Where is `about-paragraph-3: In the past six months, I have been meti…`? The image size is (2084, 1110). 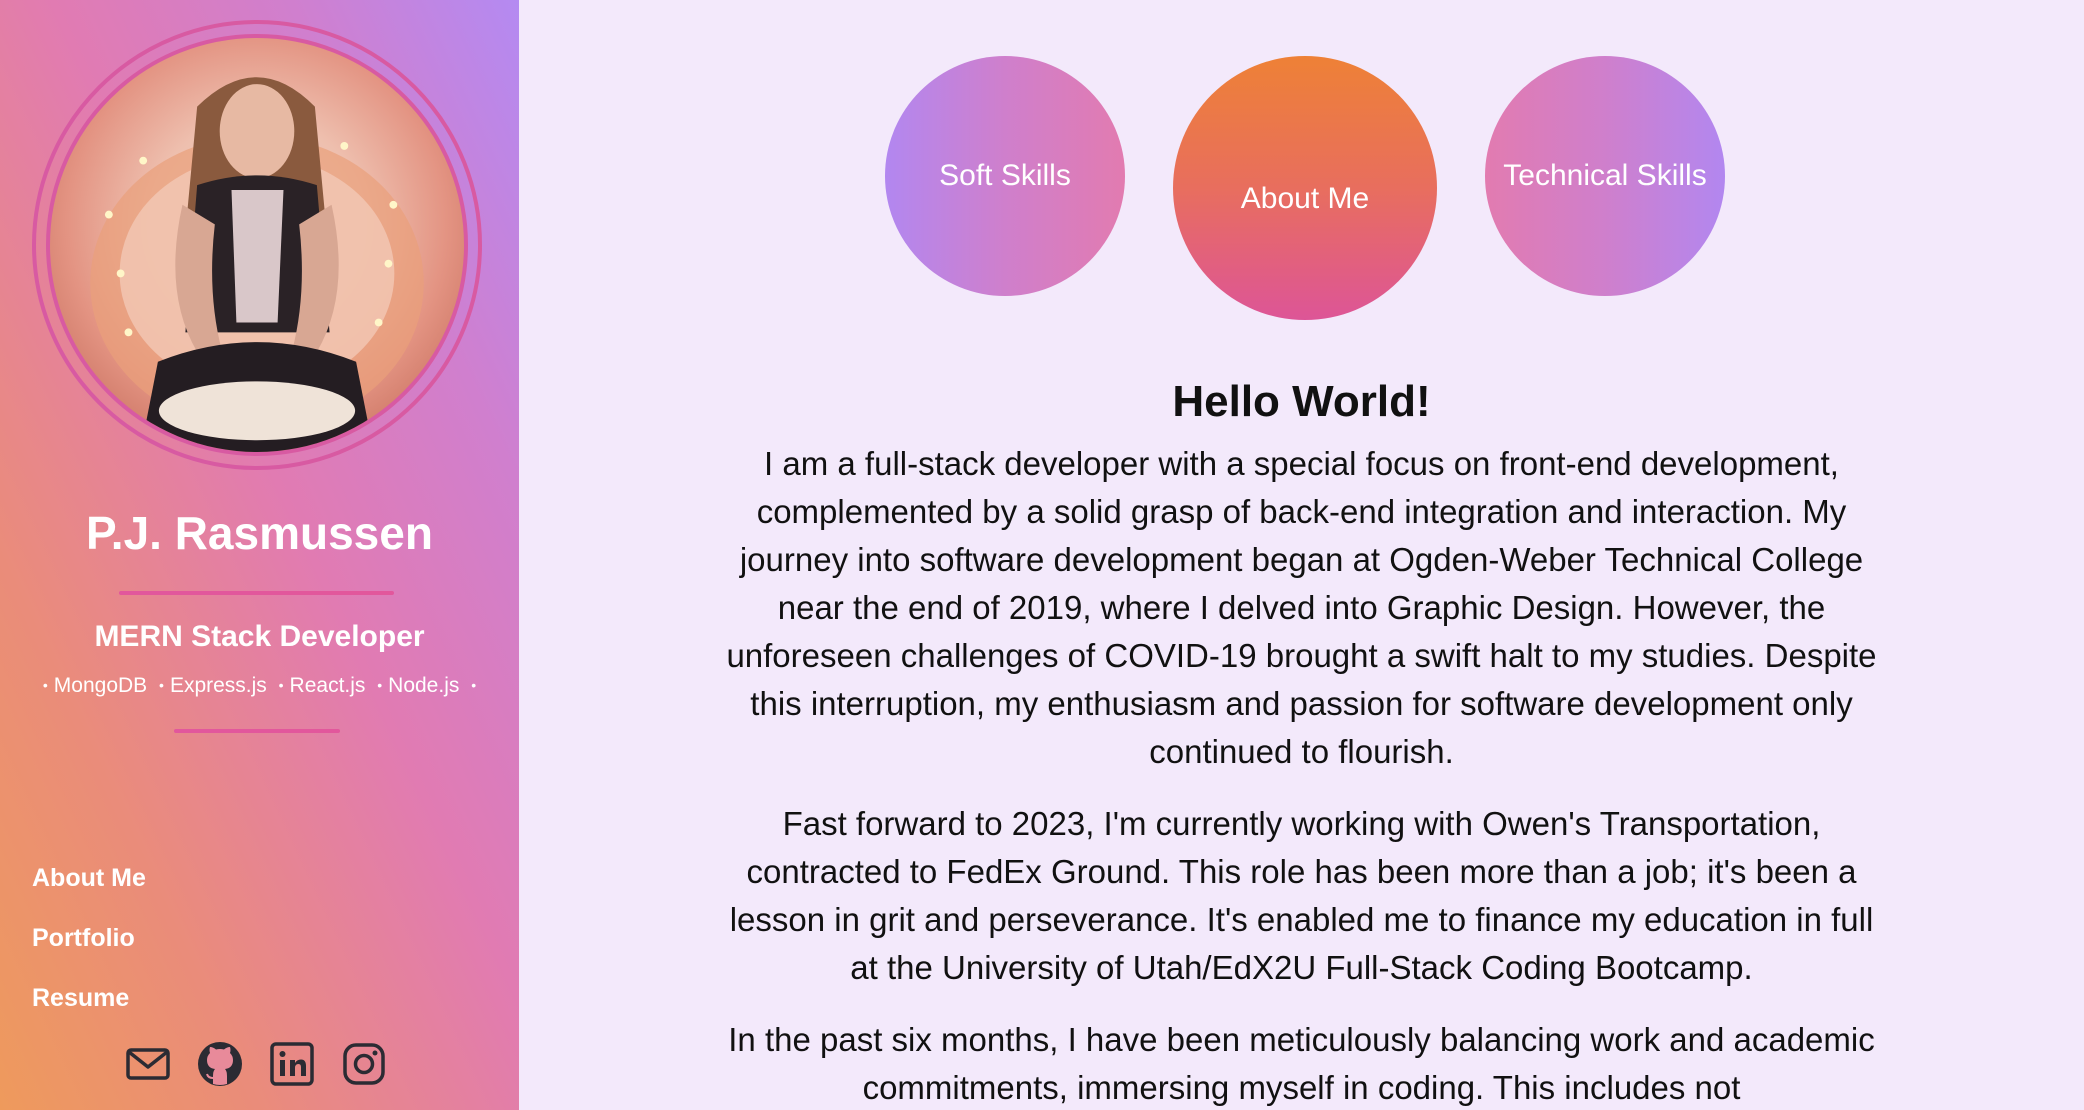
about-paragraph-3: In the past six months, I have been meti… is located at coordinates (1301, 1063).